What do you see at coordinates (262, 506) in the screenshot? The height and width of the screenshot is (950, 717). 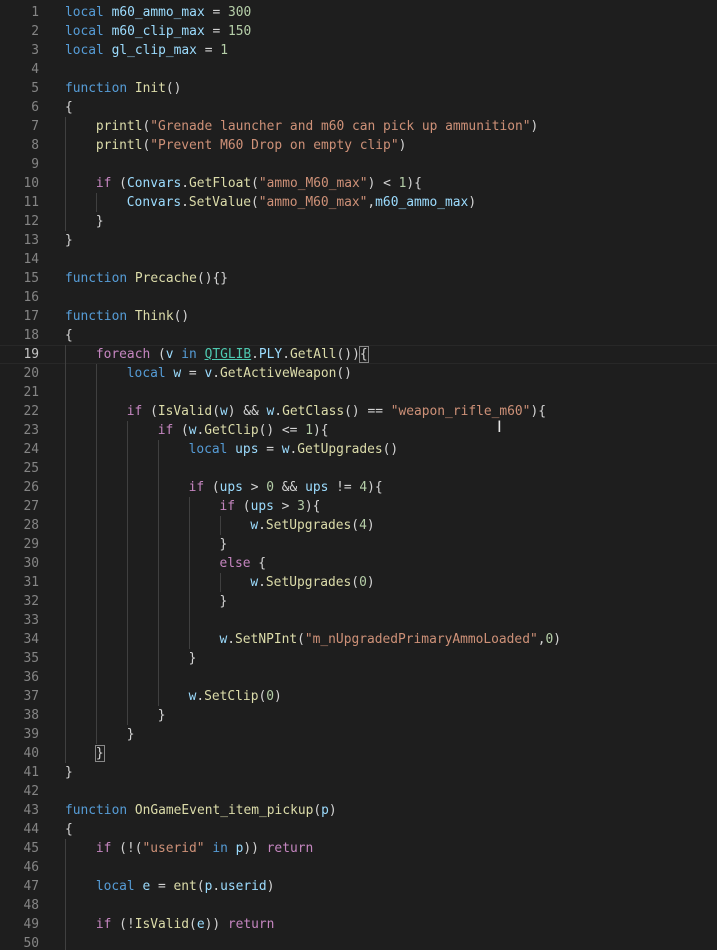 I see `code-token: ups` at bounding box center [262, 506].